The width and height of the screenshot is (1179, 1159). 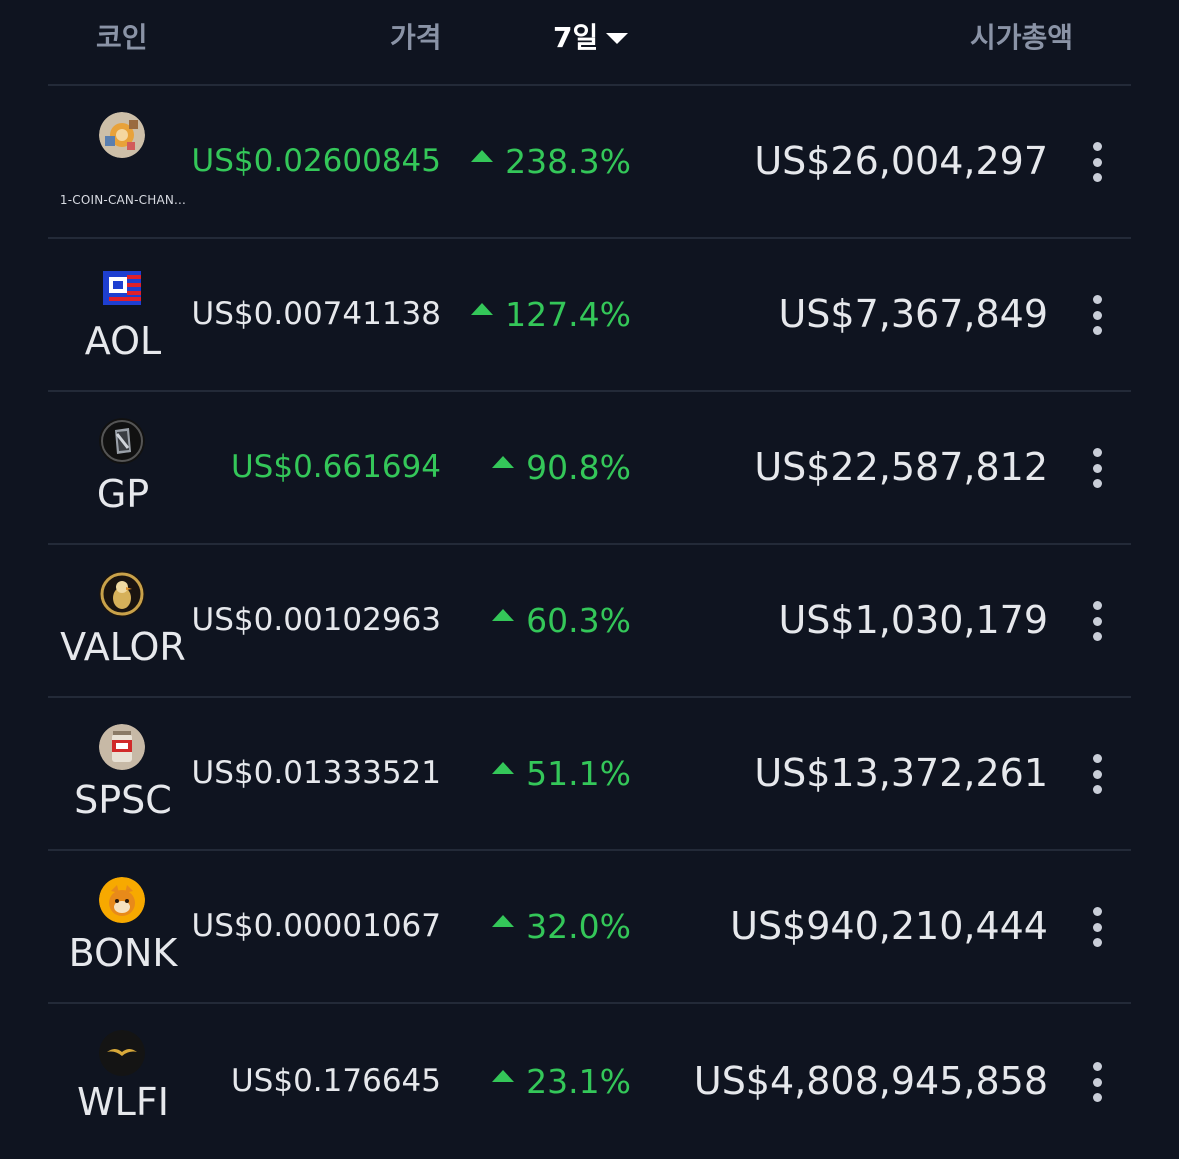 I want to click on table-row: SPSC US$0.01333521 51.1% US$13,372,261, so click(x=589, y=773).